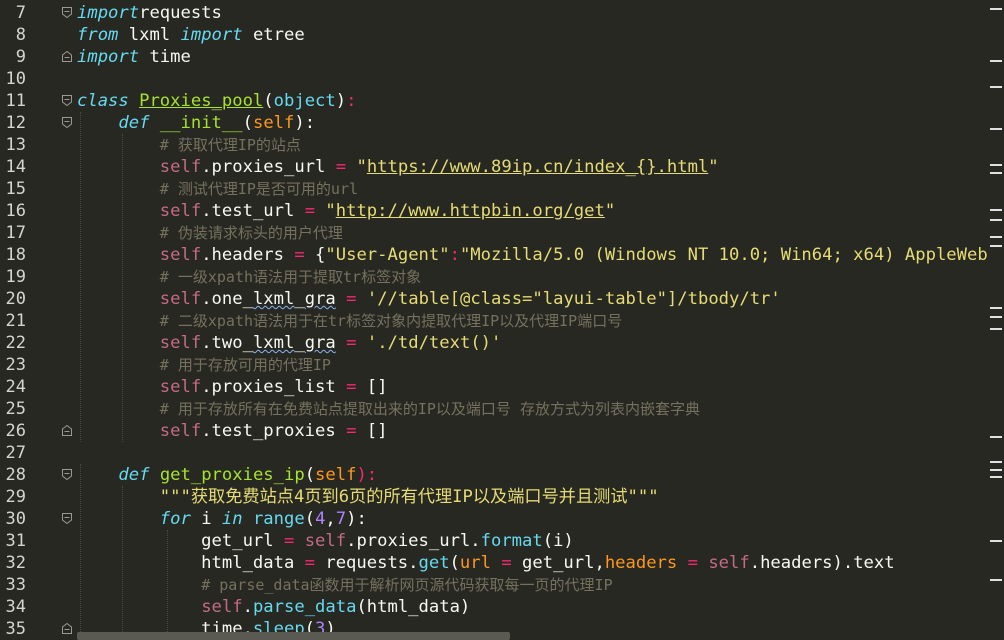  Describe the element at coordinates (268, 167) in the screenshot. I see `code-token: .proxies_url` at that location.